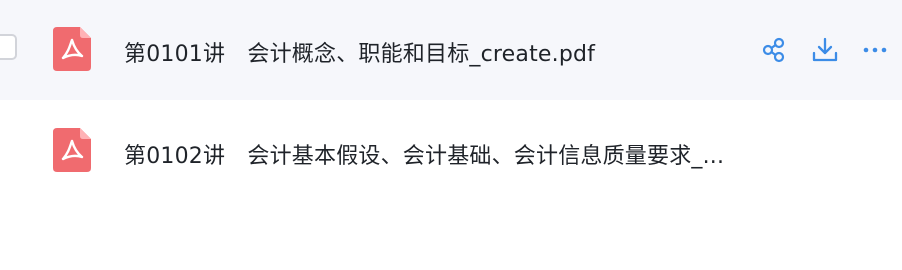  What do you see at coordinates (825, 50) in the screenshot?
I see `download-icon` at bounding box center [825, 50].